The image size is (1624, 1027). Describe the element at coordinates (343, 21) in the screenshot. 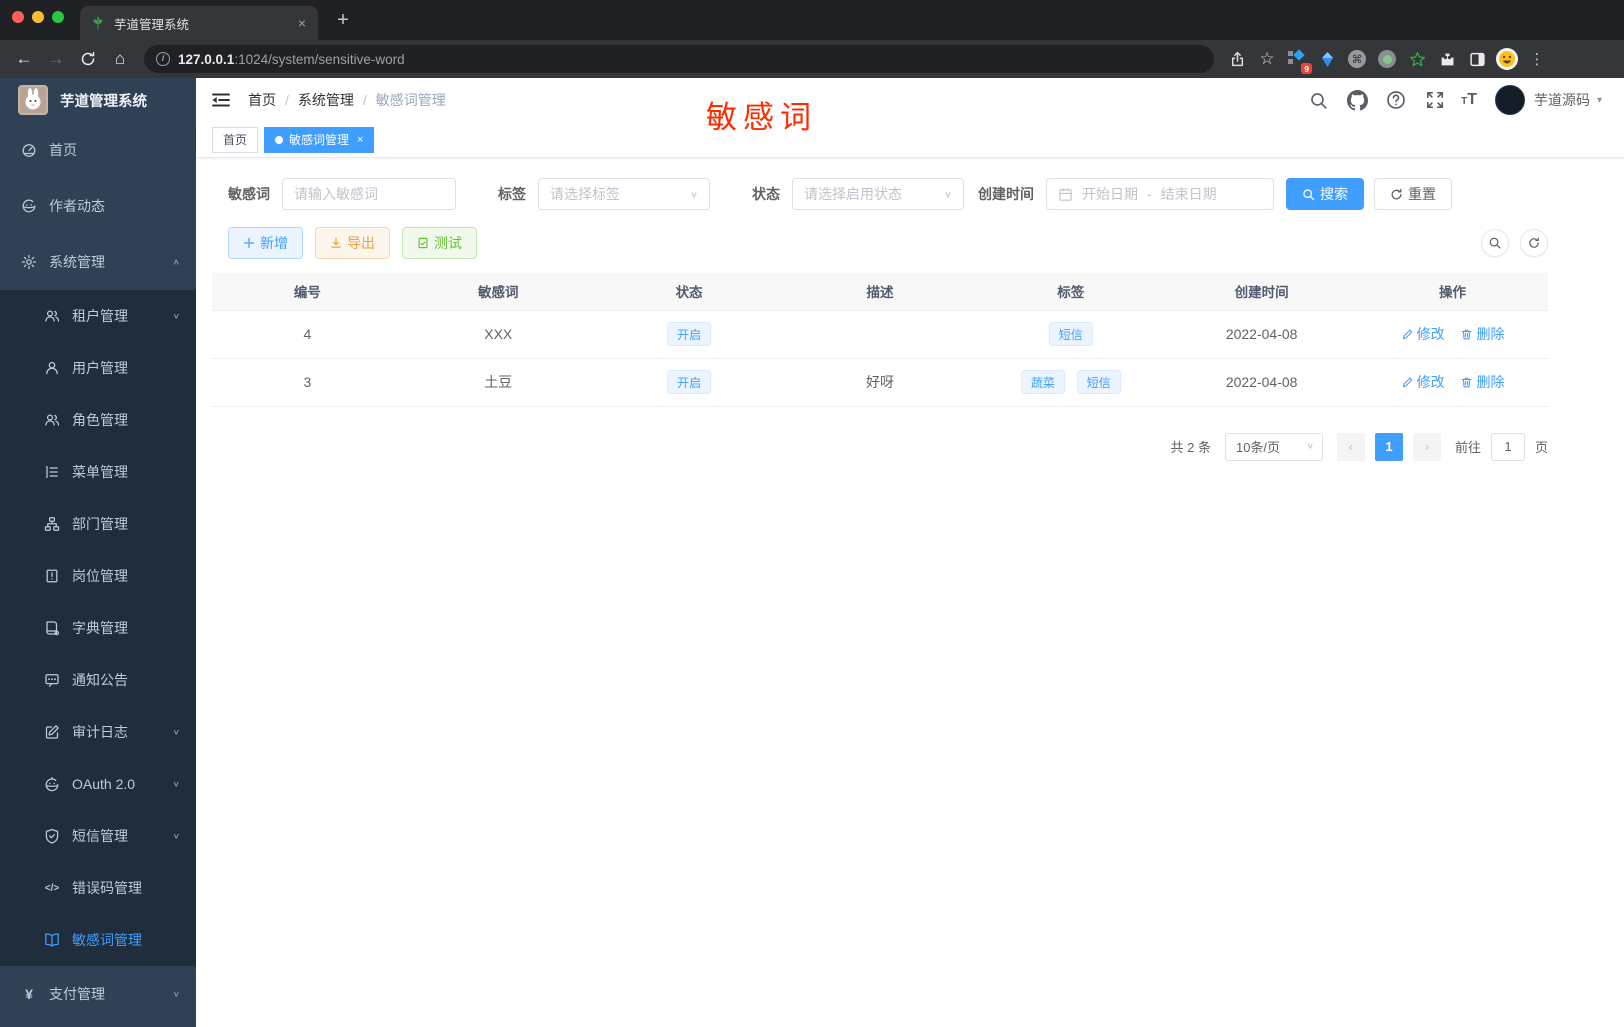

I see `new-tab-button: +` at that location.